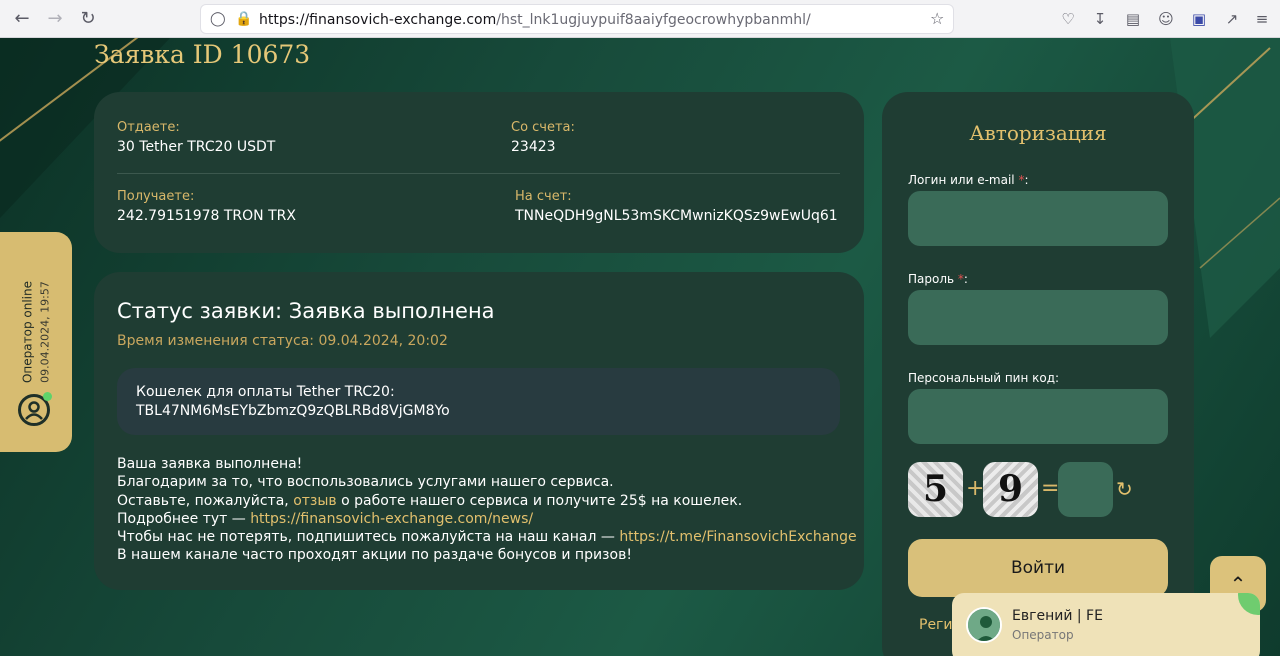 This screenshot has width=1280, height=656. I want to click on news-link: https://finansovich-exchange.com/news/, so click(391, 519).